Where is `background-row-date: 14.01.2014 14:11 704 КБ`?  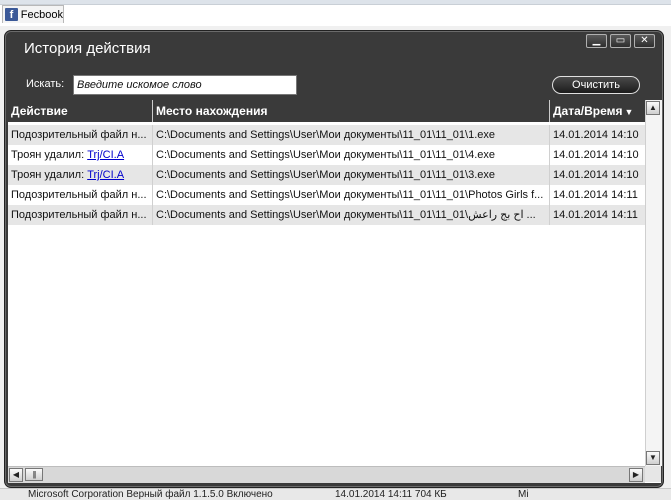
background-row-date: 14.01.2014 14:11 704 КБ is located at coordinates (391, 494).